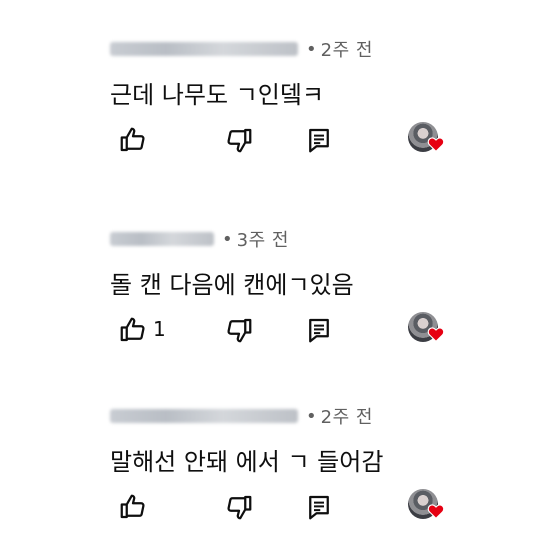 Image resolution: width=560 pixels, height=560 pixels. I want to click on comment-time: 3주 전, so click(262, 240).